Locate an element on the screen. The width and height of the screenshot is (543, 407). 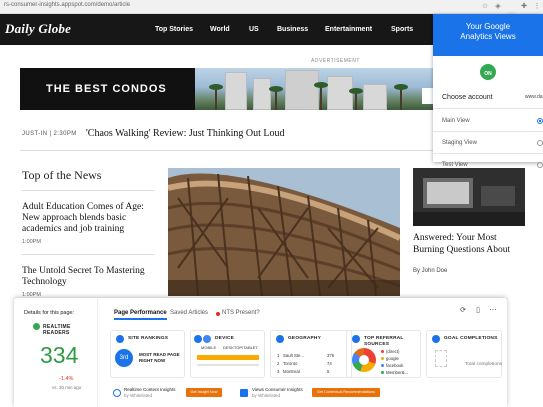
card-title: DEVICE is located at coordinates (225, 338).